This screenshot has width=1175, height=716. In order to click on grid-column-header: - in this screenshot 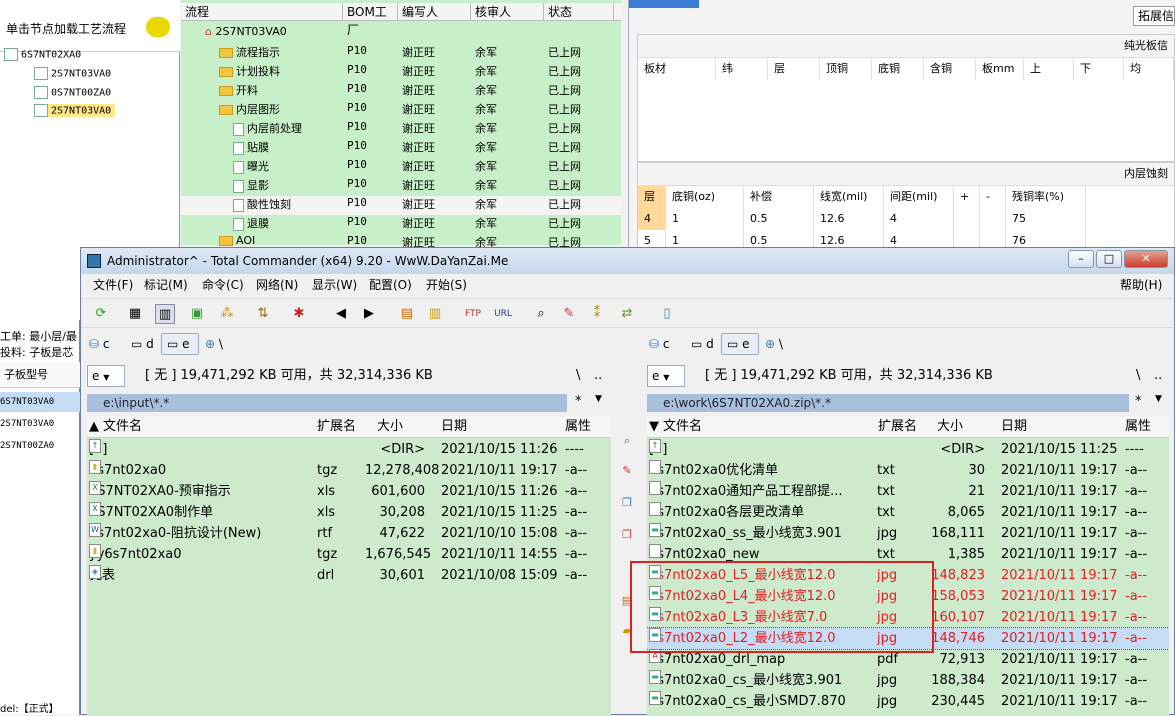, I will do `click(993, 197)`.